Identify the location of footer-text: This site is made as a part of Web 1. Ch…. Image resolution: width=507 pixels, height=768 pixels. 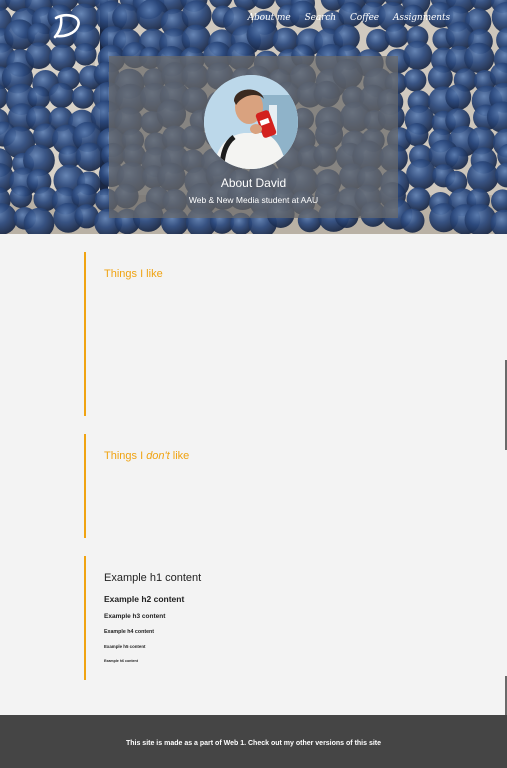
(253, 743).